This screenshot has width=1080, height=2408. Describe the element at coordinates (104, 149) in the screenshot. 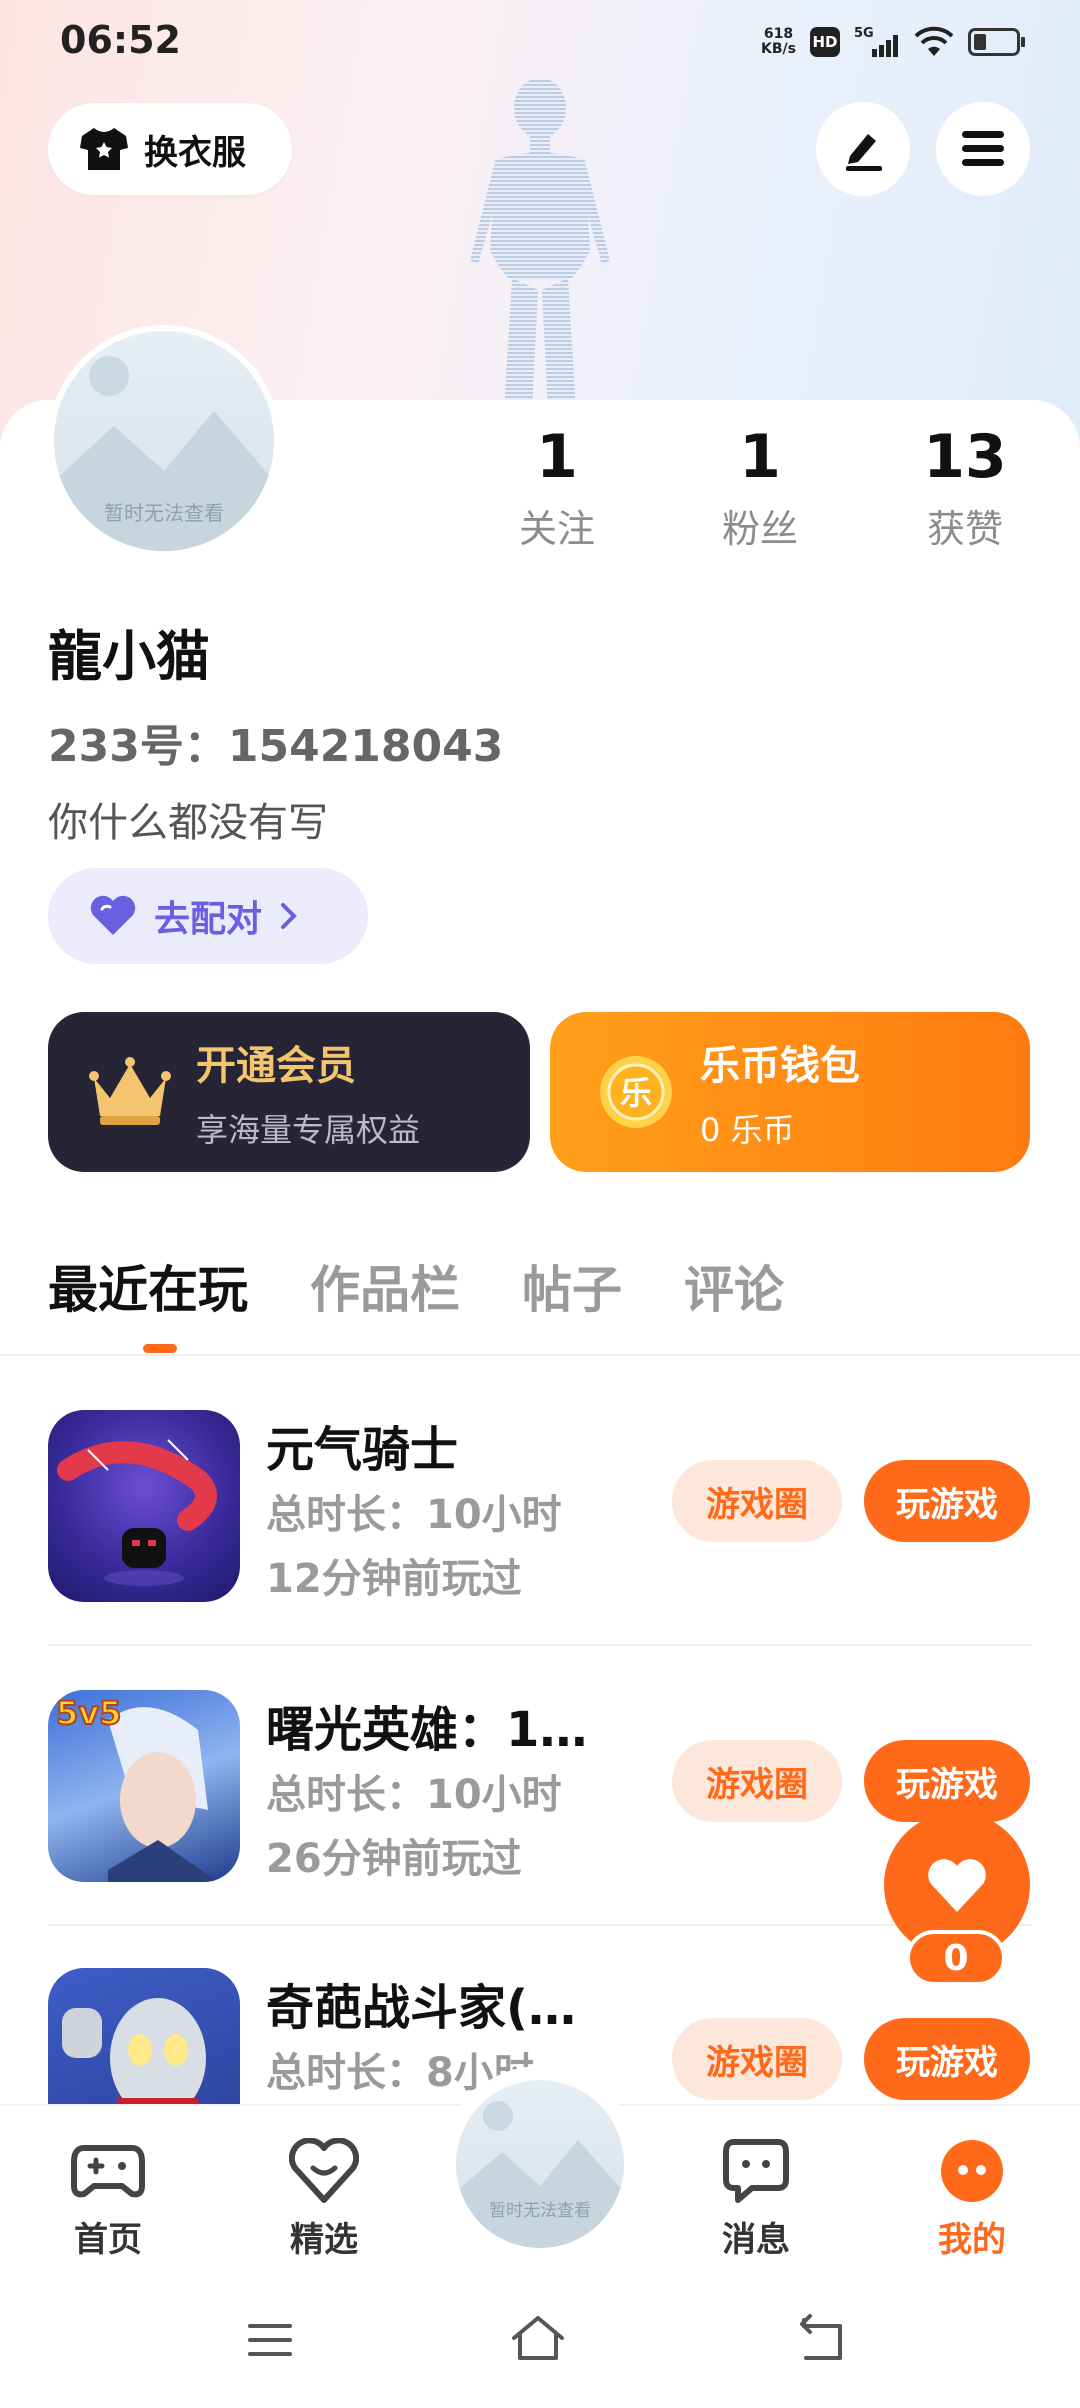

I see `shirt-icon` at that location.